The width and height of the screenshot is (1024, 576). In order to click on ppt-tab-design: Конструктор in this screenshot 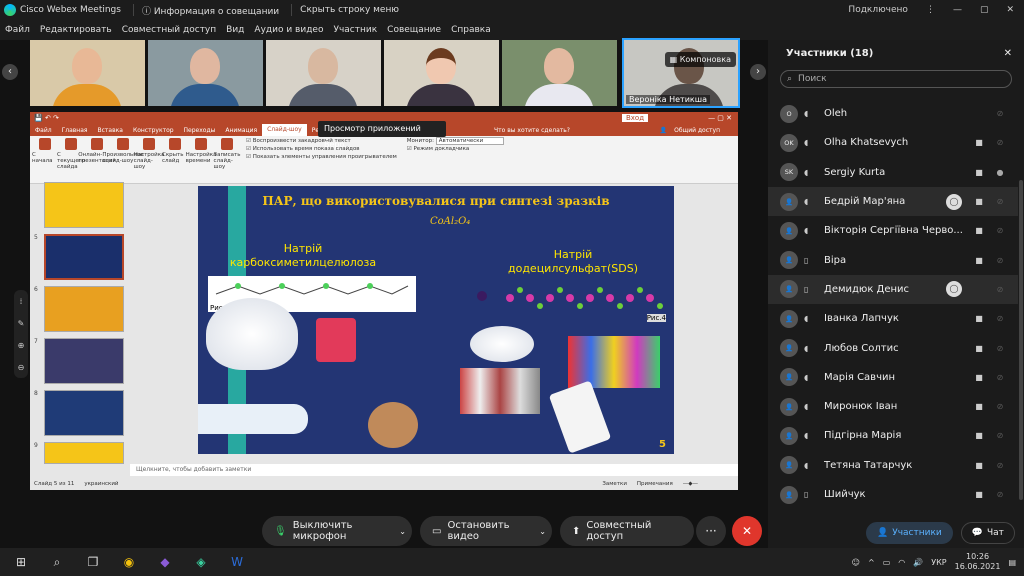, I will do `click(153, 130)`.